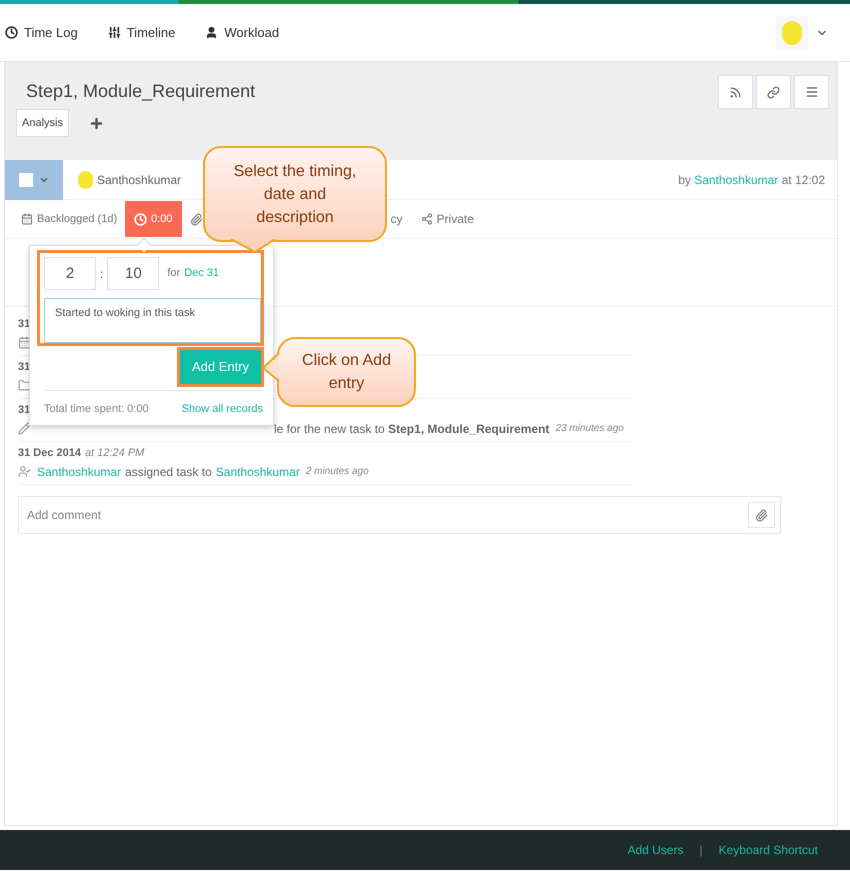 The image size is (850, 871). What do you see at coordinates (447, 219) in the screenshot?
I see `privacy-tab: Private` at bounding box center [447, 219].